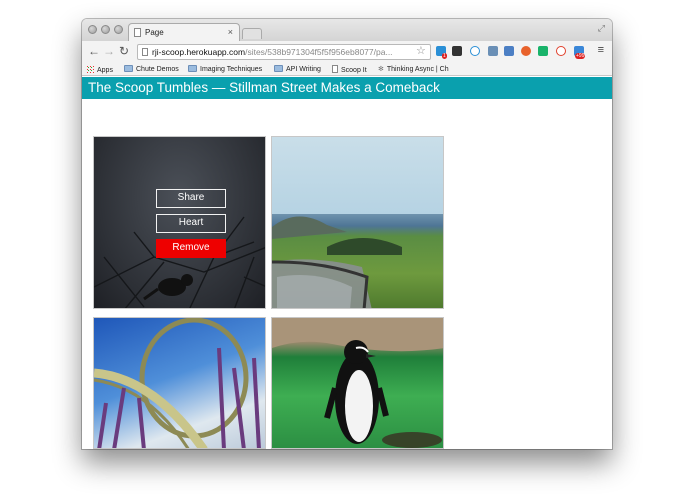  I want to click on menu-icon: ≡, so click(601, 50).